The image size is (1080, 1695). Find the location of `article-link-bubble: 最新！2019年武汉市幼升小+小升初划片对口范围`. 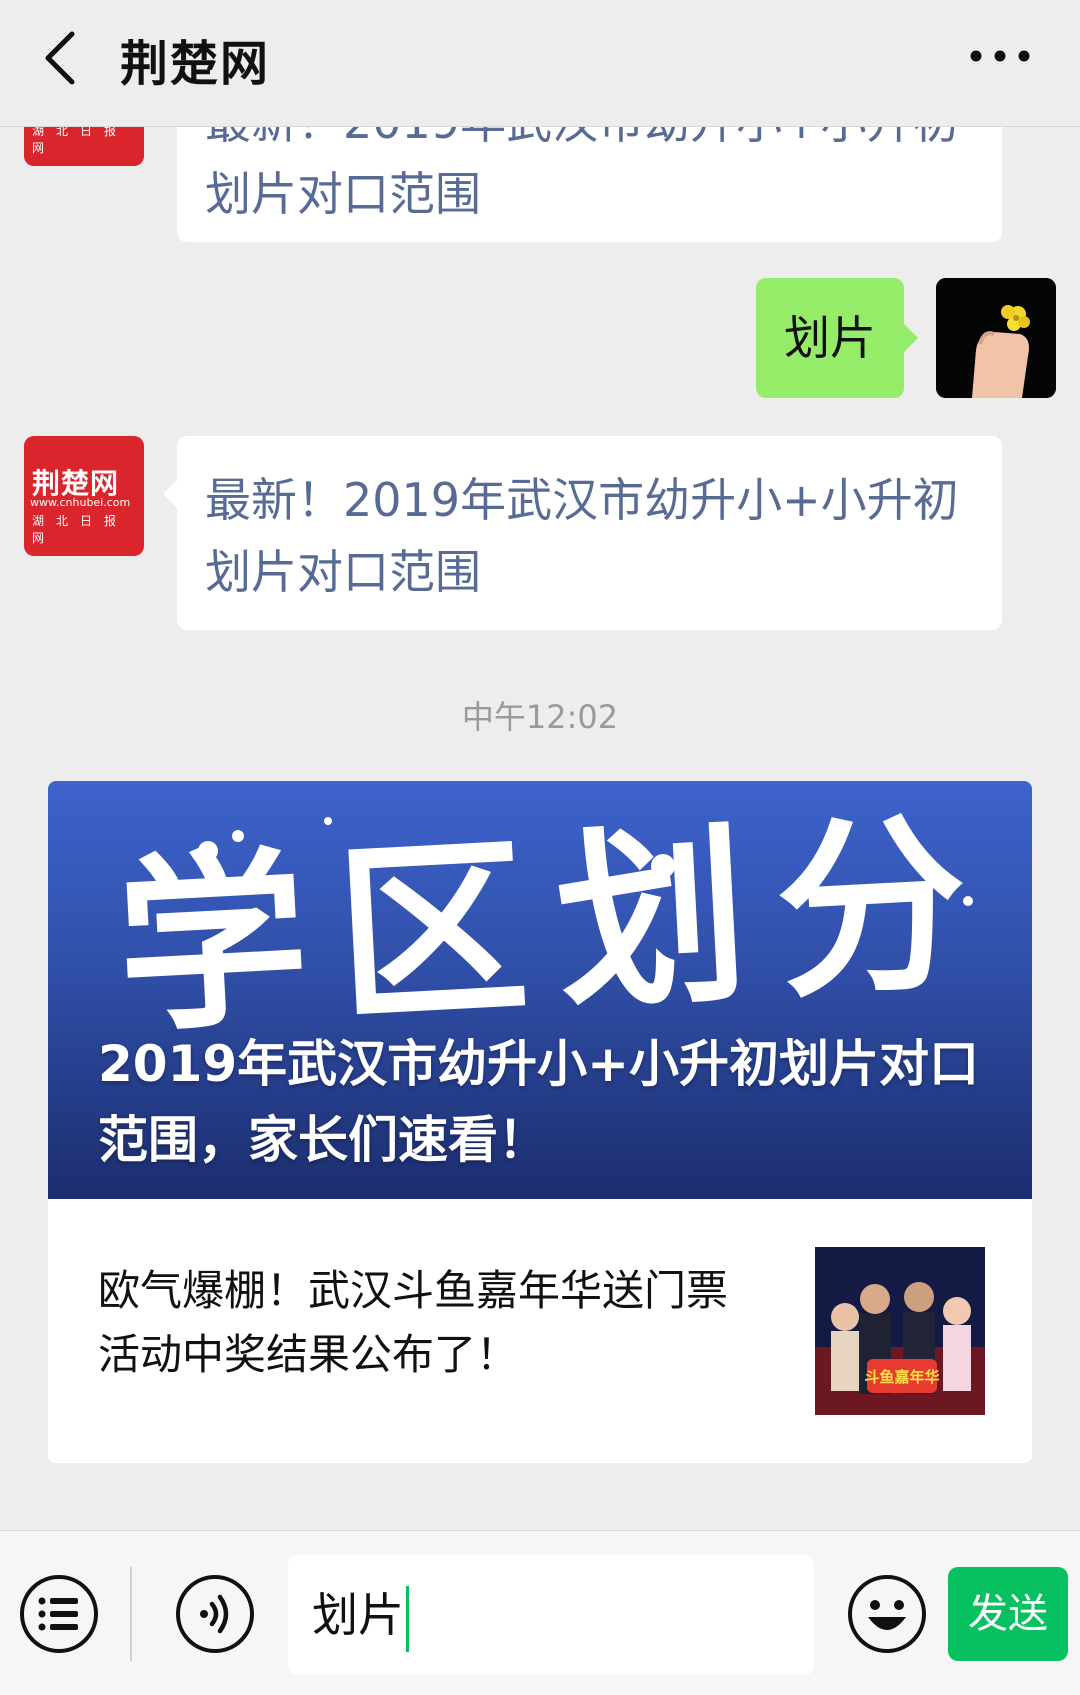

article-link-bubble: 最新！2019年武汉市幼升小+小升初划片对口范围 is located at coordinates (582, 533).